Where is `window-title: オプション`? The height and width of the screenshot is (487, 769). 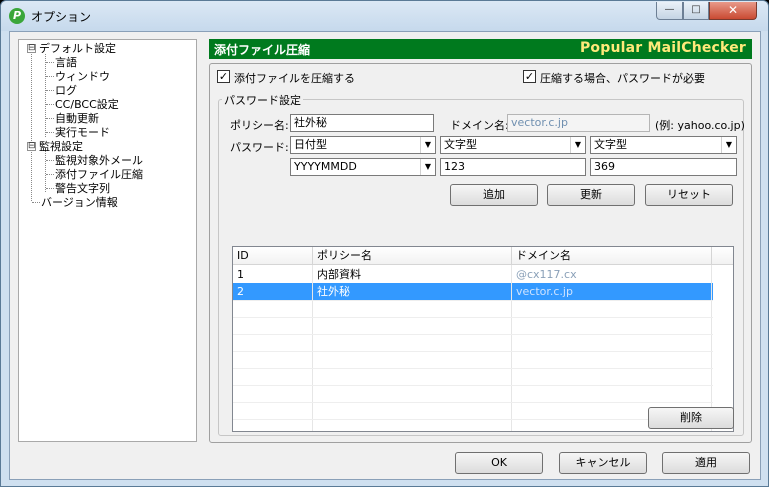 window-title: オプション is located at coordinates (61, 17).